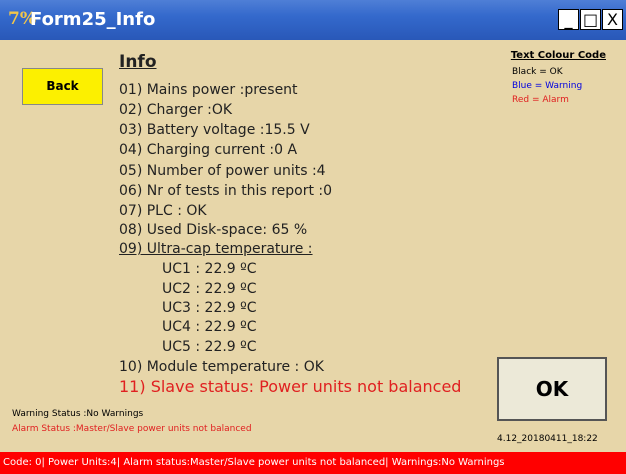  What do you see at coordinates (209, 269) in the screenshot?
I see `info-line-uc1: UC1 : 22.9 ºC` at bounding box center [209, 269].